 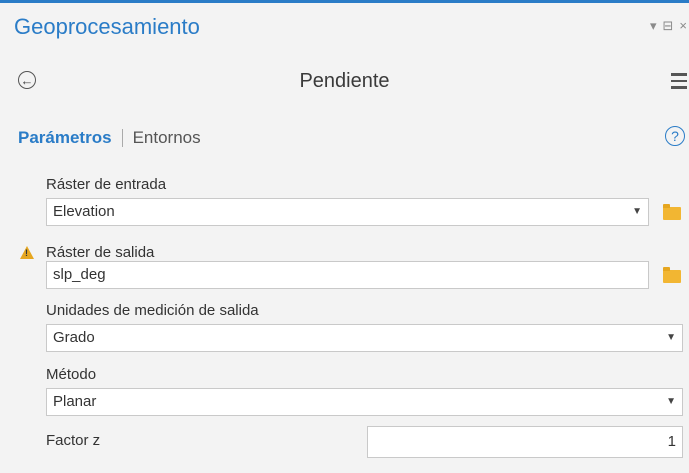 I want to click on tool-title: Pendiente, so click(x=344, y=81).